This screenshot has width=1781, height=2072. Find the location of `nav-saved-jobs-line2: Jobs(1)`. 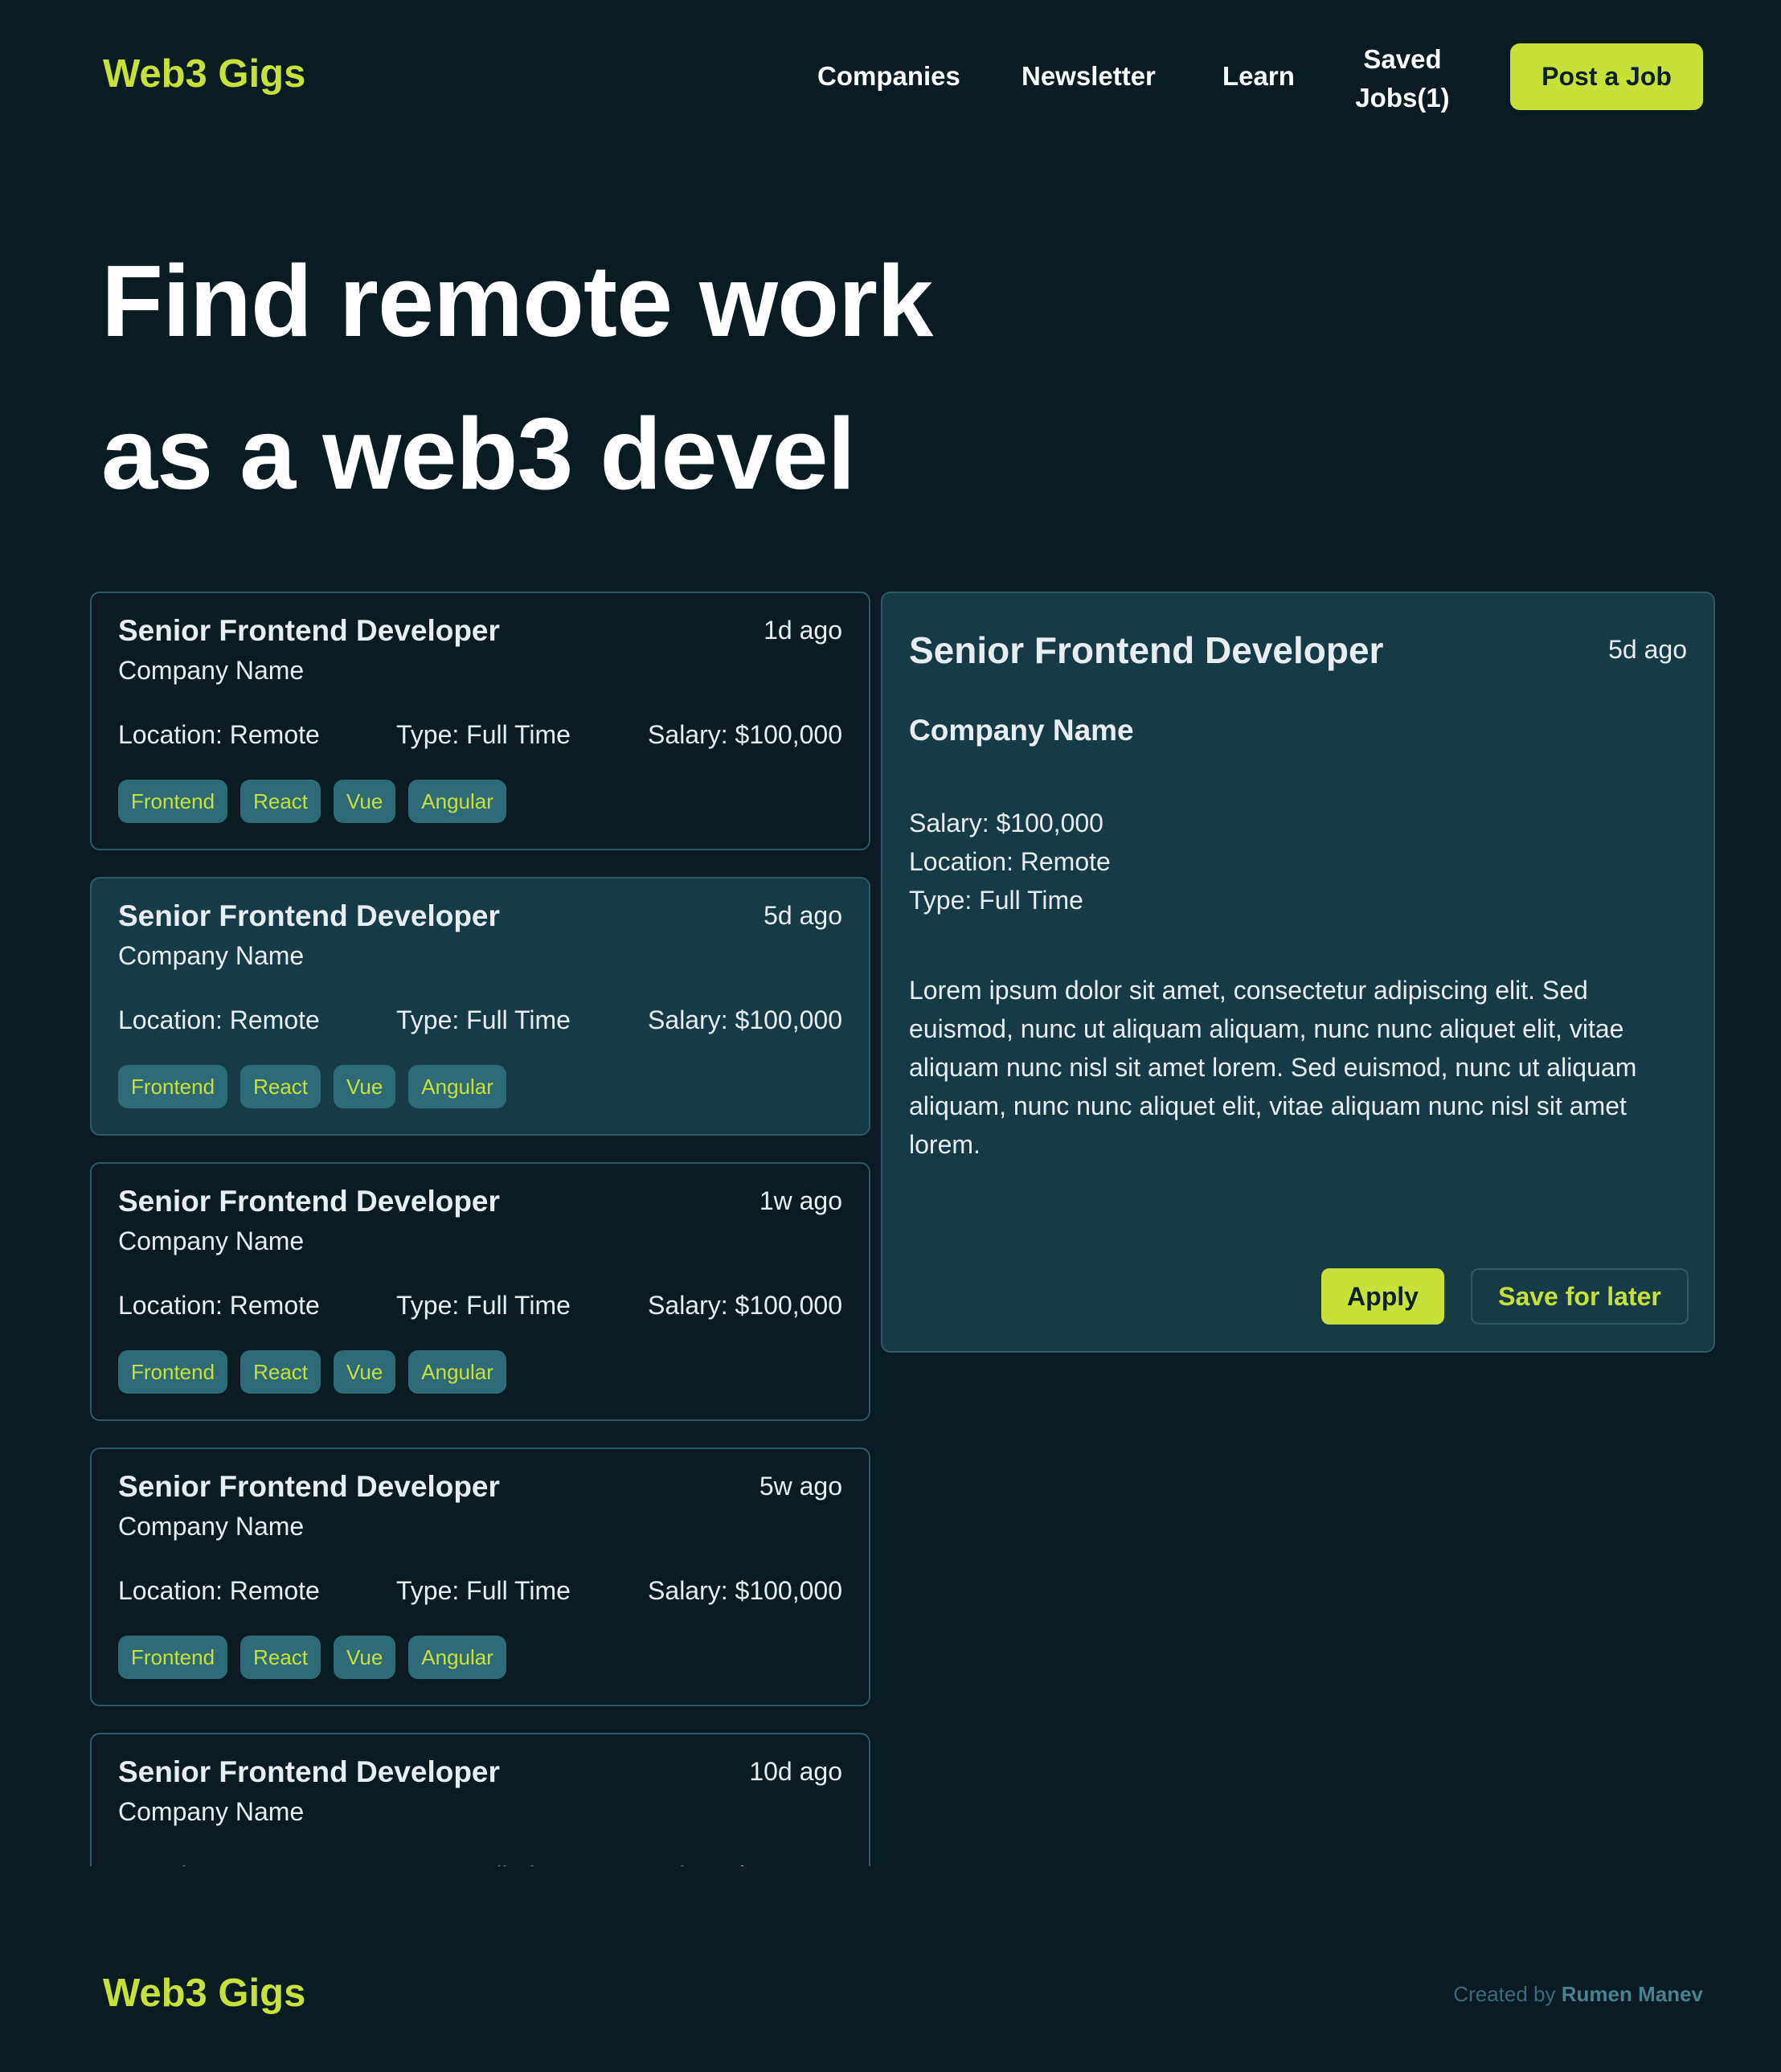

nav-saved-jobs-line2: Jobs(1) is located at coordinates (1402, 98).